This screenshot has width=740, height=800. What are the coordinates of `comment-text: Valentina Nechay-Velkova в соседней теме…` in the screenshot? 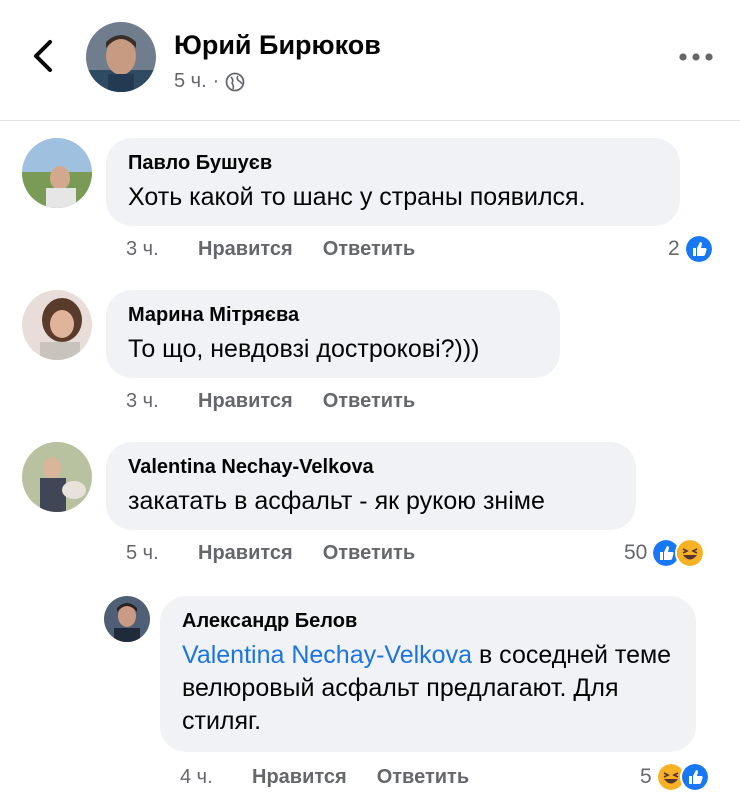 It's located at (428, 688).